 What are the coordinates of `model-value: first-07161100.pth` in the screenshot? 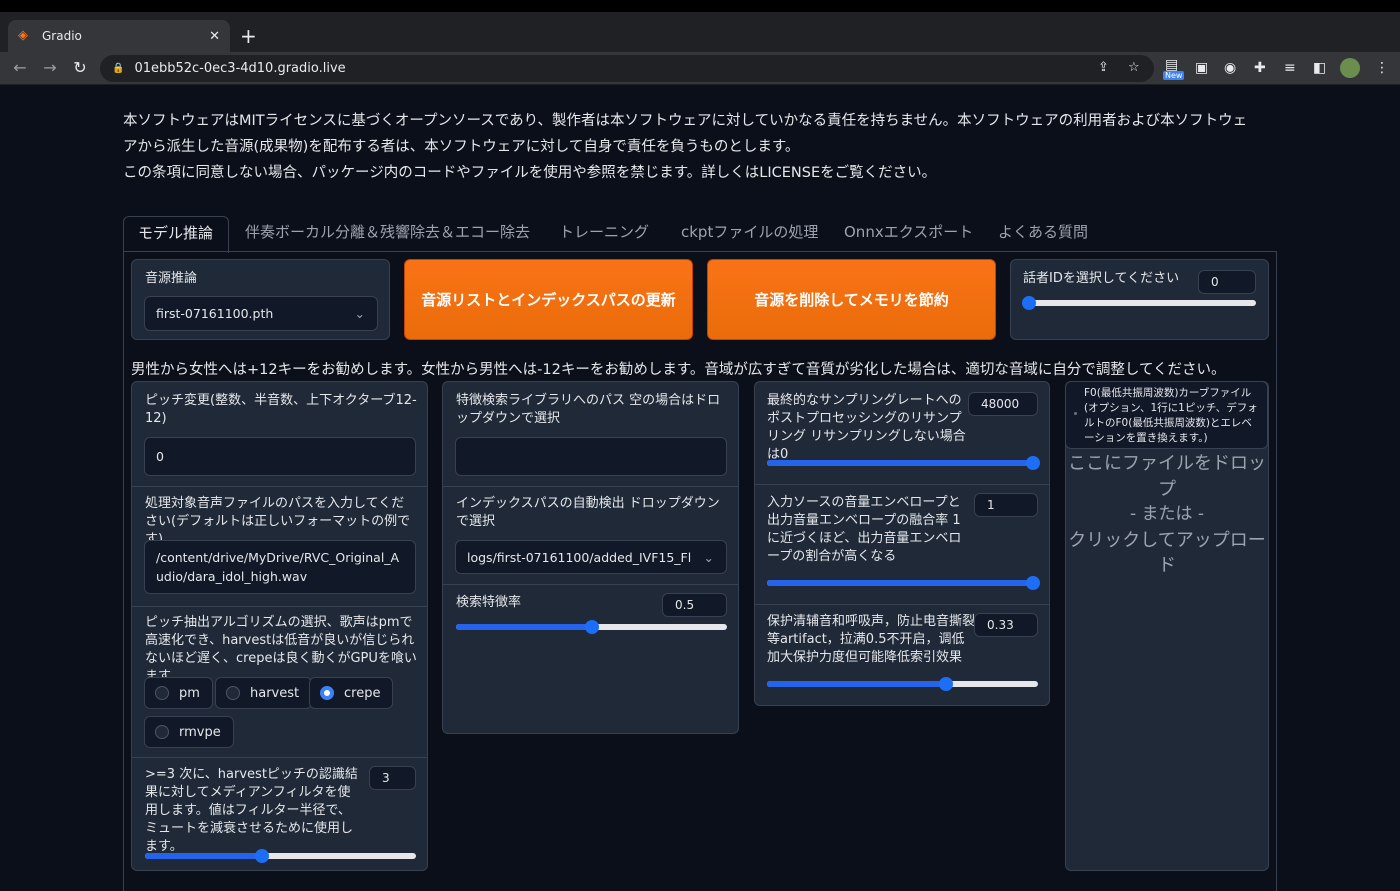 It's located at (215, 313).